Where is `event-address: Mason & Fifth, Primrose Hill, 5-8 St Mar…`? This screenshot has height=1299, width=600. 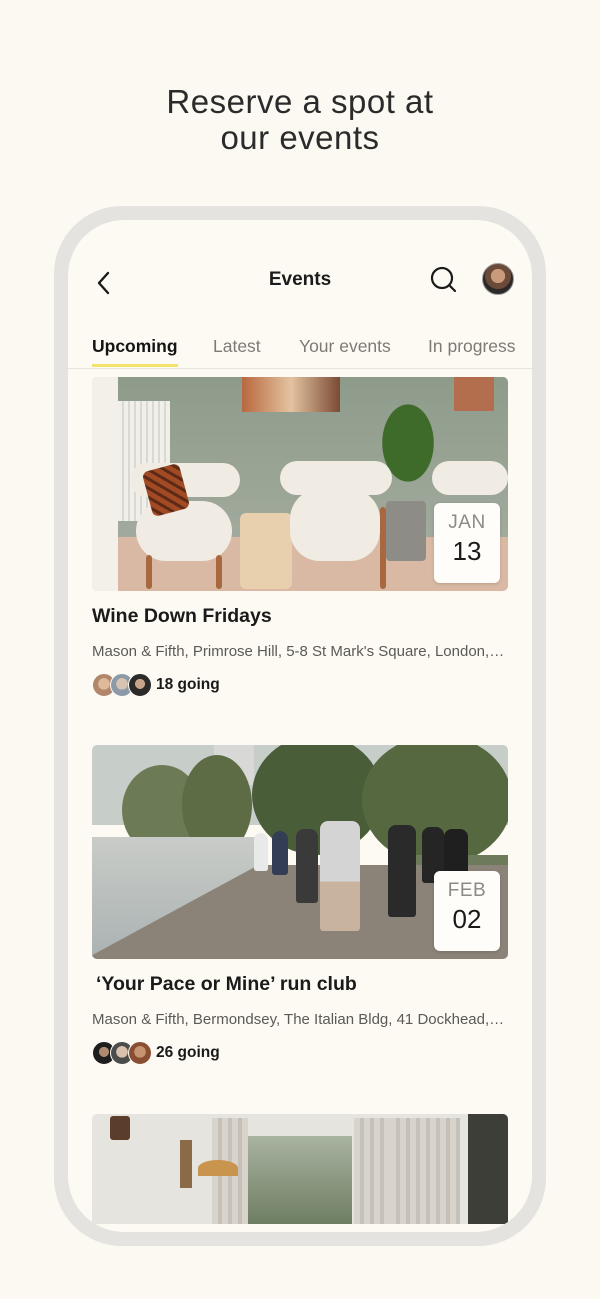
event-address: Mason & Fifth, Primrose Hill, 5-8 St Mar… is located at coordinates (300, 651).